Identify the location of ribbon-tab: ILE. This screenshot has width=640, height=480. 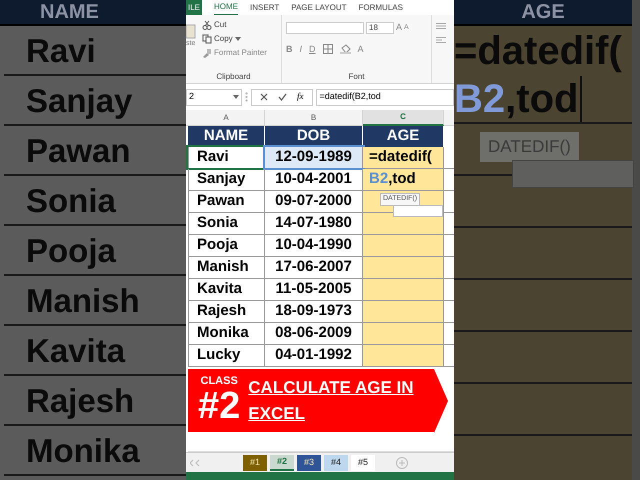
(194, 7).